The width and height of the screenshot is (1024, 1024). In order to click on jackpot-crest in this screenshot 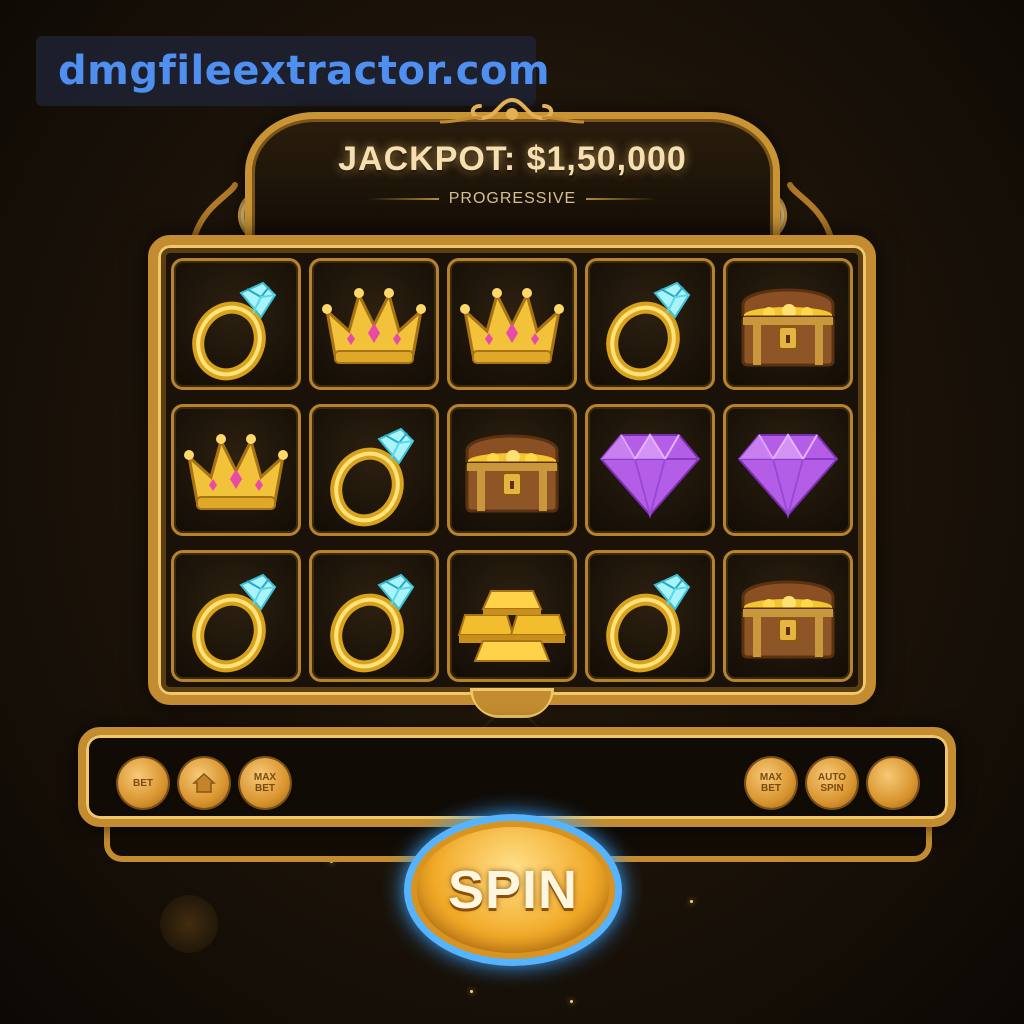, I will do `click(512, 179)`.